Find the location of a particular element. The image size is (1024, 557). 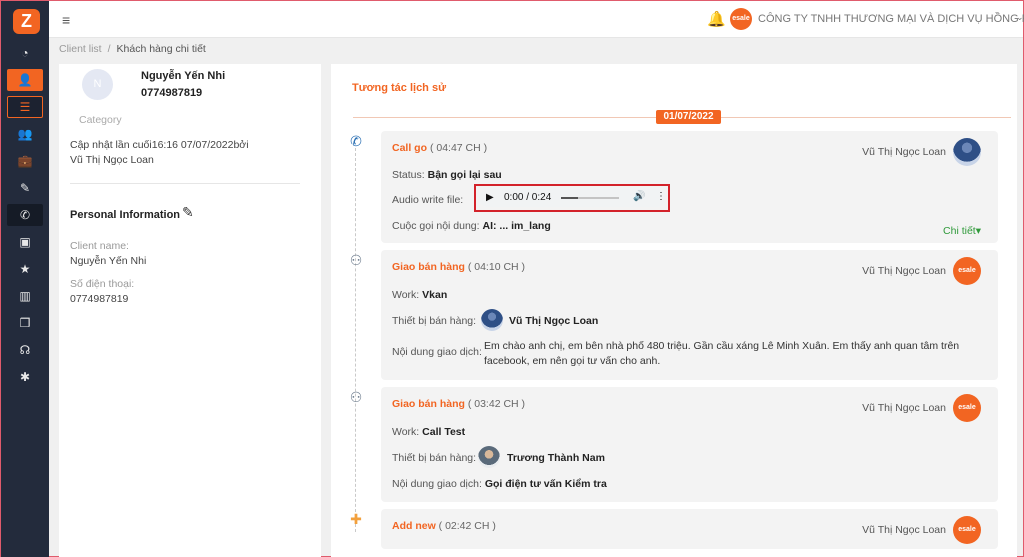

breadcrumb-client-list: Client list is located at coordinates (80, 49).